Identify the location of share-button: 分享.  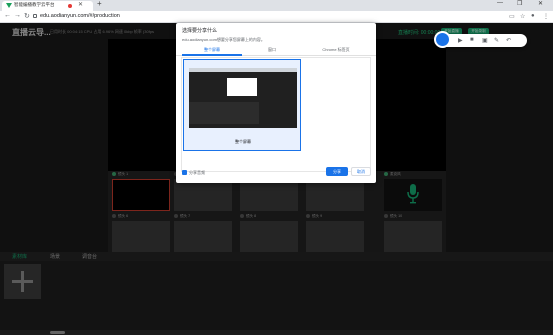
(337, 171).